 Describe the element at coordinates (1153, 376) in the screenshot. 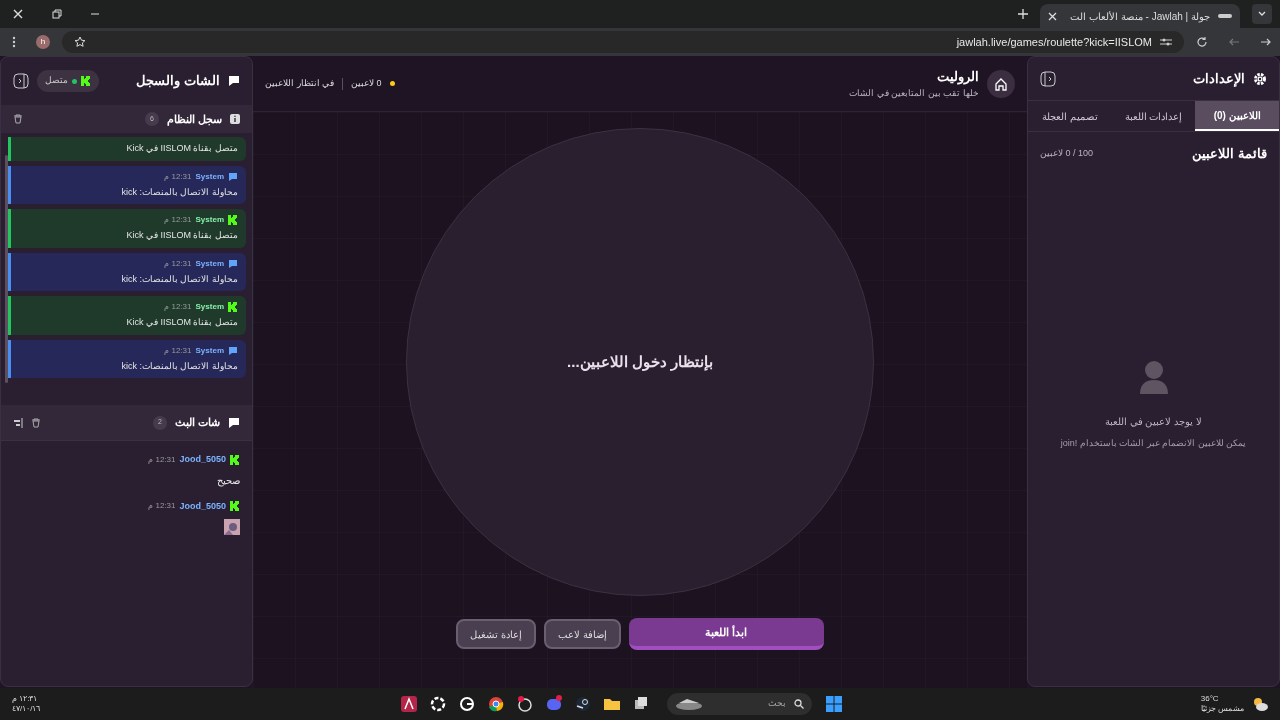

I see `person-icon` at that location.